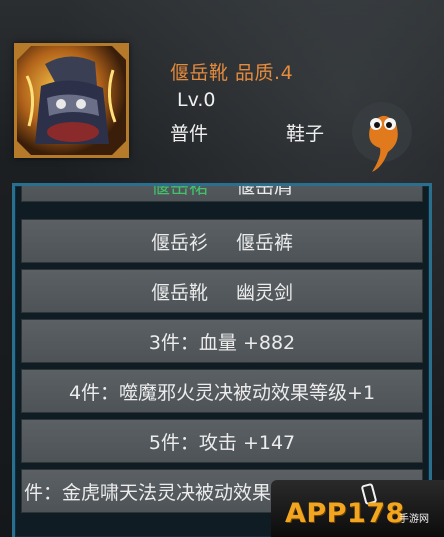 The width and height of the screenshot is (444, 537). What do you see at coordinates (265, 242) in the screenshot?
I see `set-piece-name: 偃岳裤` at bounding box center [265, 242].